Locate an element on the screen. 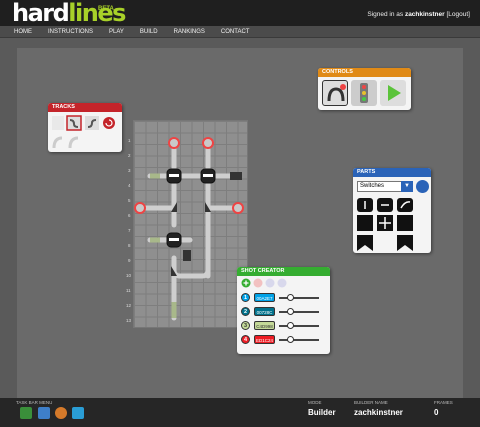  track-board is located at coordinates (190, 224).